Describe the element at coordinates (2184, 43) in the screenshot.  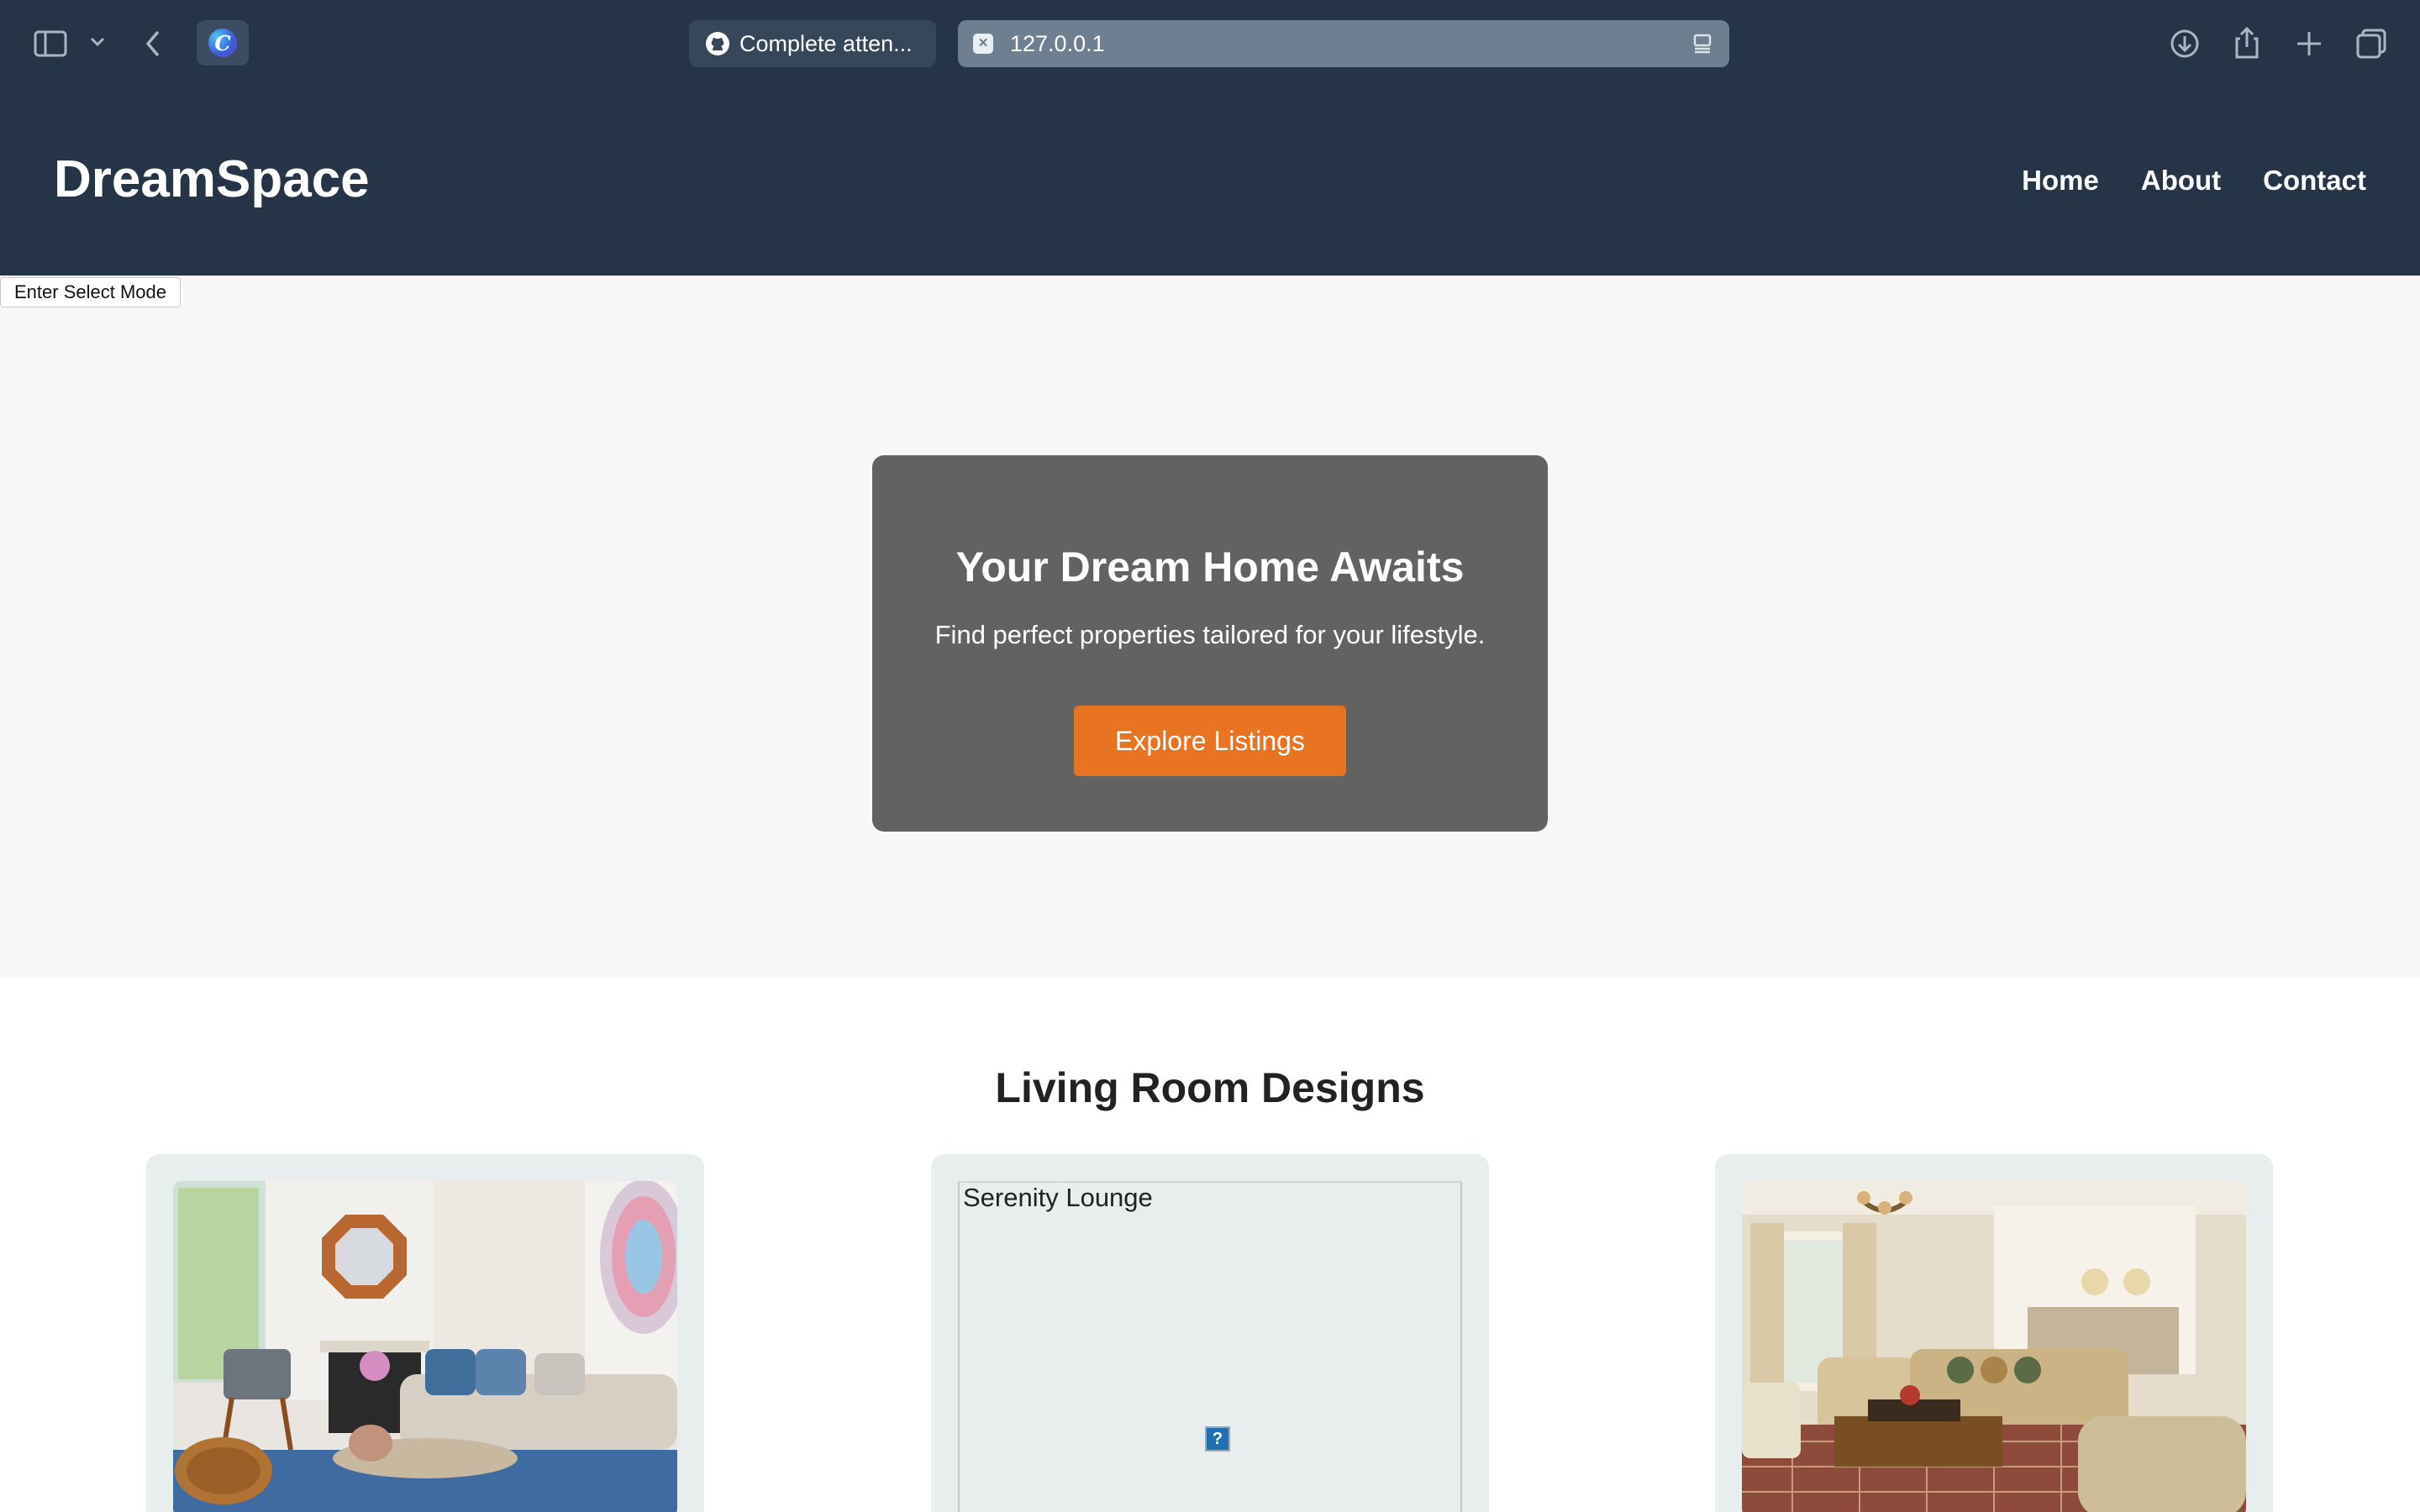
I see `download-icon` at that location.